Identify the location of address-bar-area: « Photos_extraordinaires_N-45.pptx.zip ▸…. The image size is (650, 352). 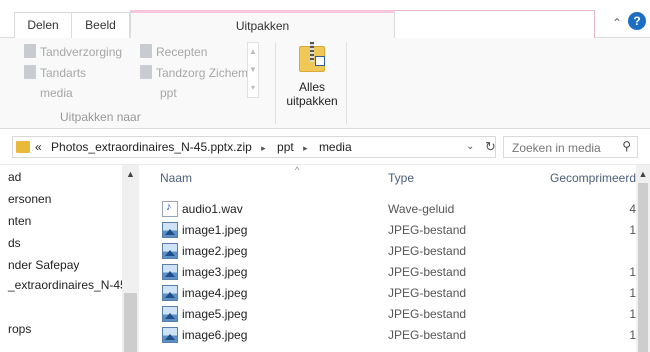
(325, 147).